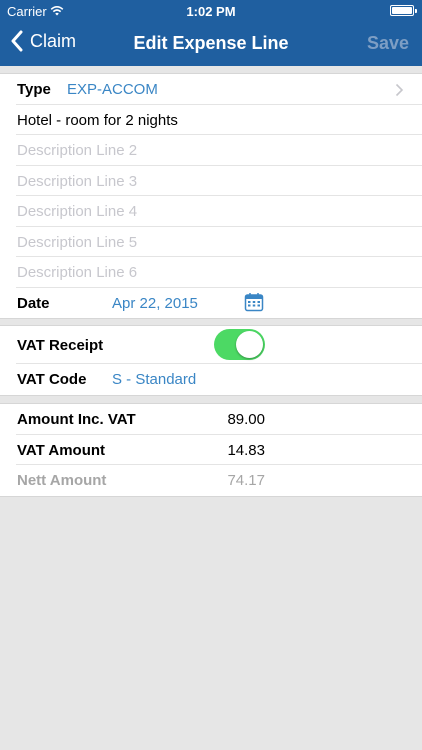 Image resolution: width=422 pixels, height=750 pixels. Describe the element at coordinates (211, 120) in the screenshot. I see `description-line-1: Hotel - room for 2 nights` at that location.